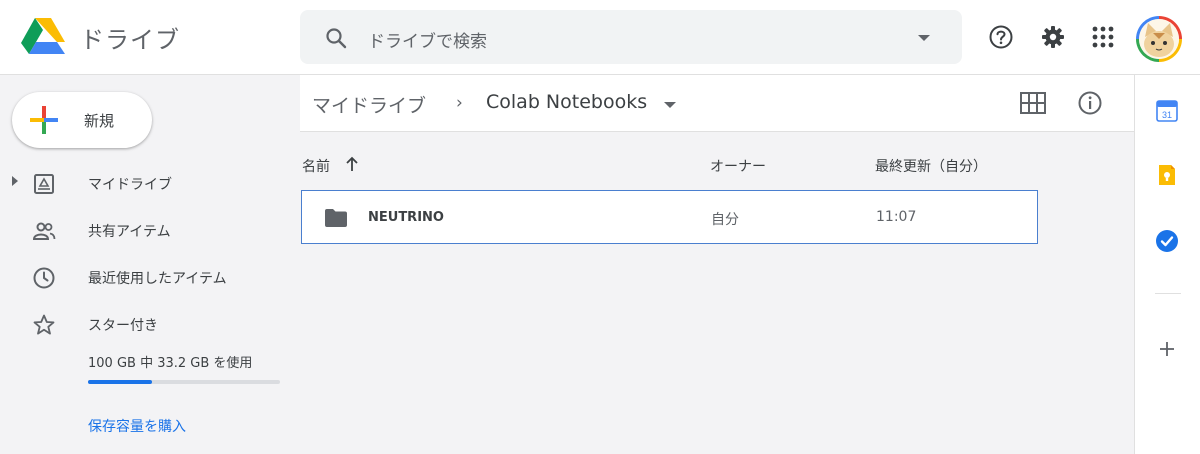 This screenshot has width=1200, height=454. I want to click on sidebar-item-label: 共有アイテム, so click(129, 232).